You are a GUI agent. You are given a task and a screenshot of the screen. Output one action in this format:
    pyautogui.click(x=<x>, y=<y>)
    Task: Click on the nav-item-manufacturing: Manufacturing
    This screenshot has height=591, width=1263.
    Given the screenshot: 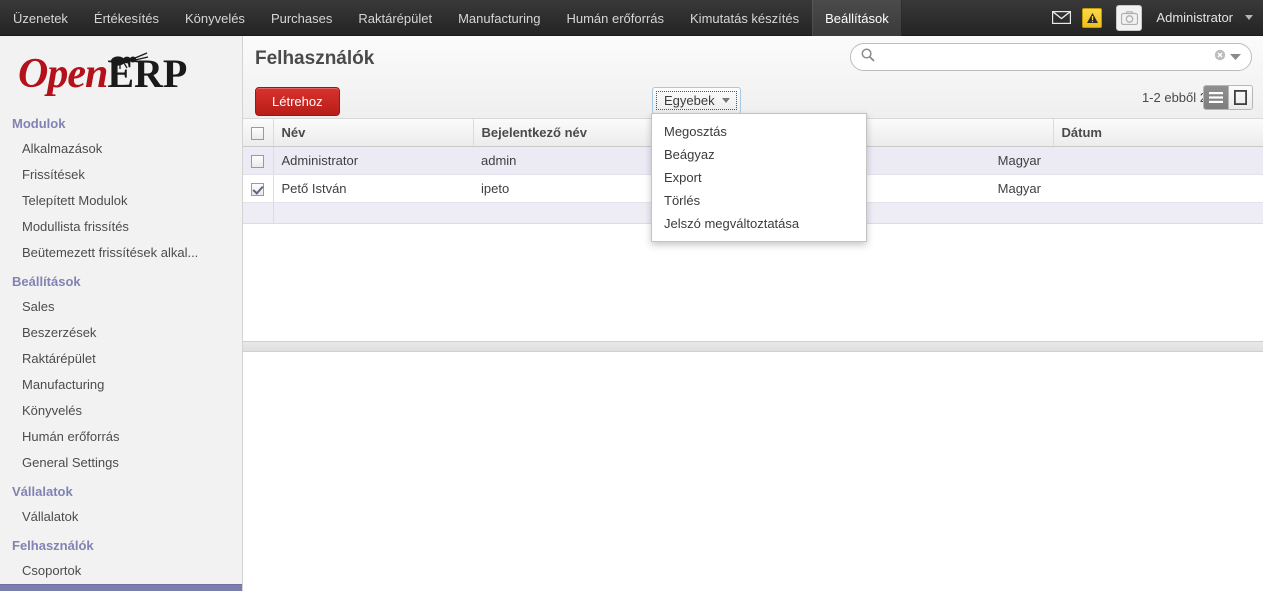 What is the action you would take?
    pyautogui.click(x=499, y=18)
    